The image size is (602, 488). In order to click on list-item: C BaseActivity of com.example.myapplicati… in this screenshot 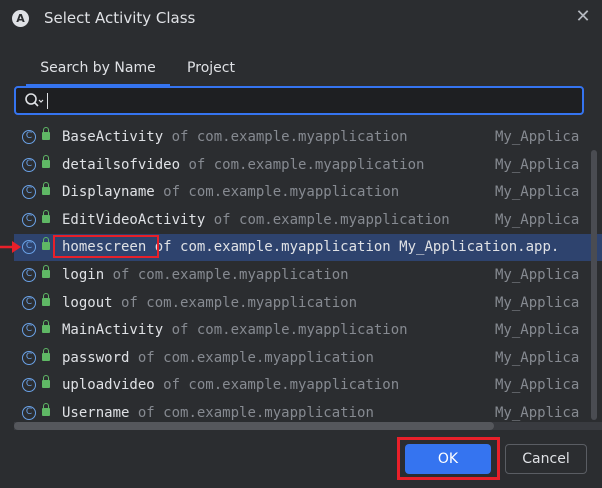, I will do `click(308, 137)`.